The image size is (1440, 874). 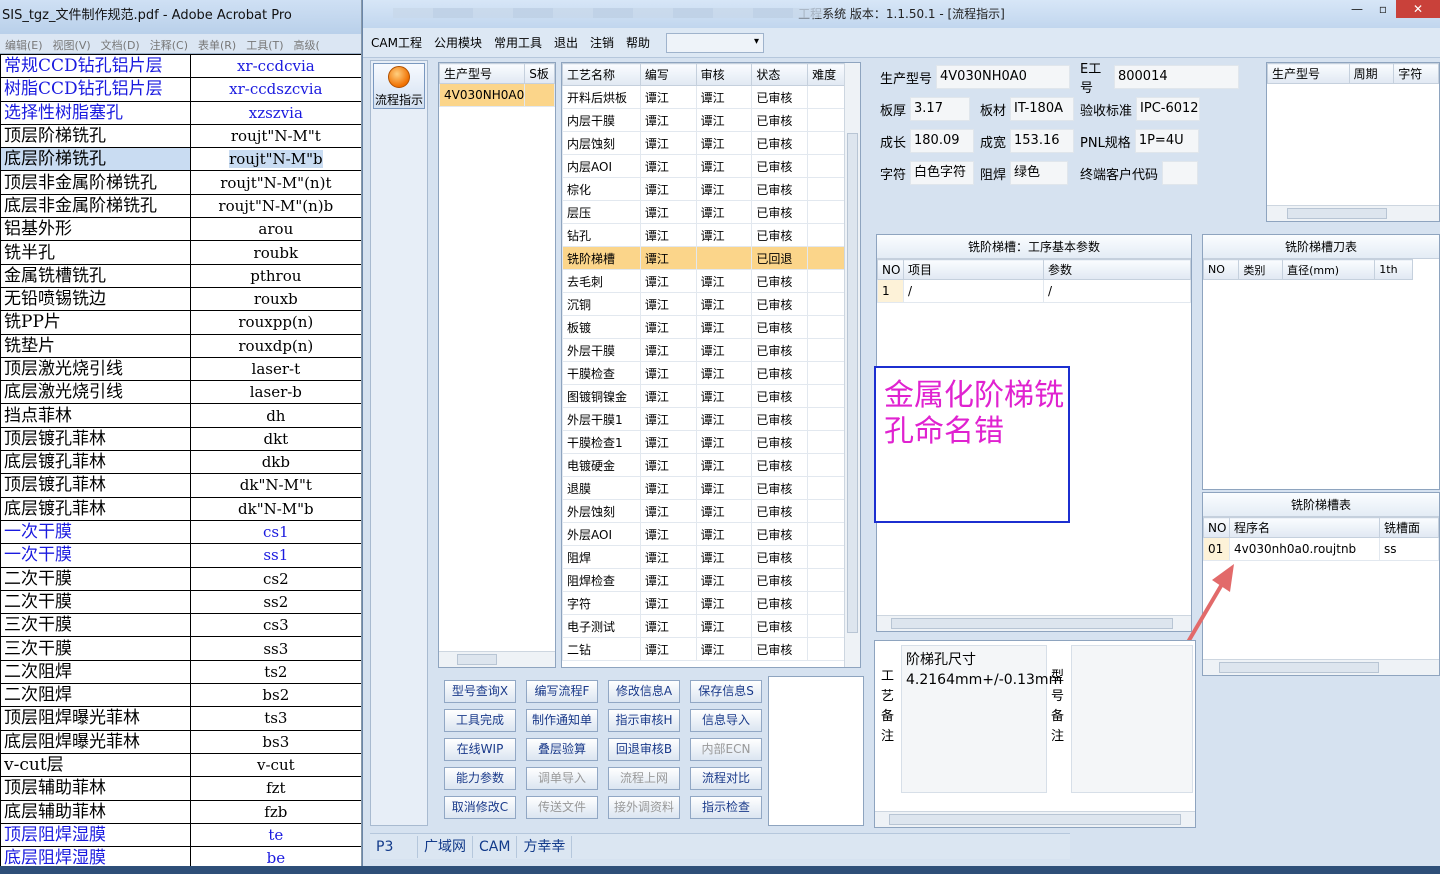 I want to click on menu-dropdown, so click(x=715, y=42).